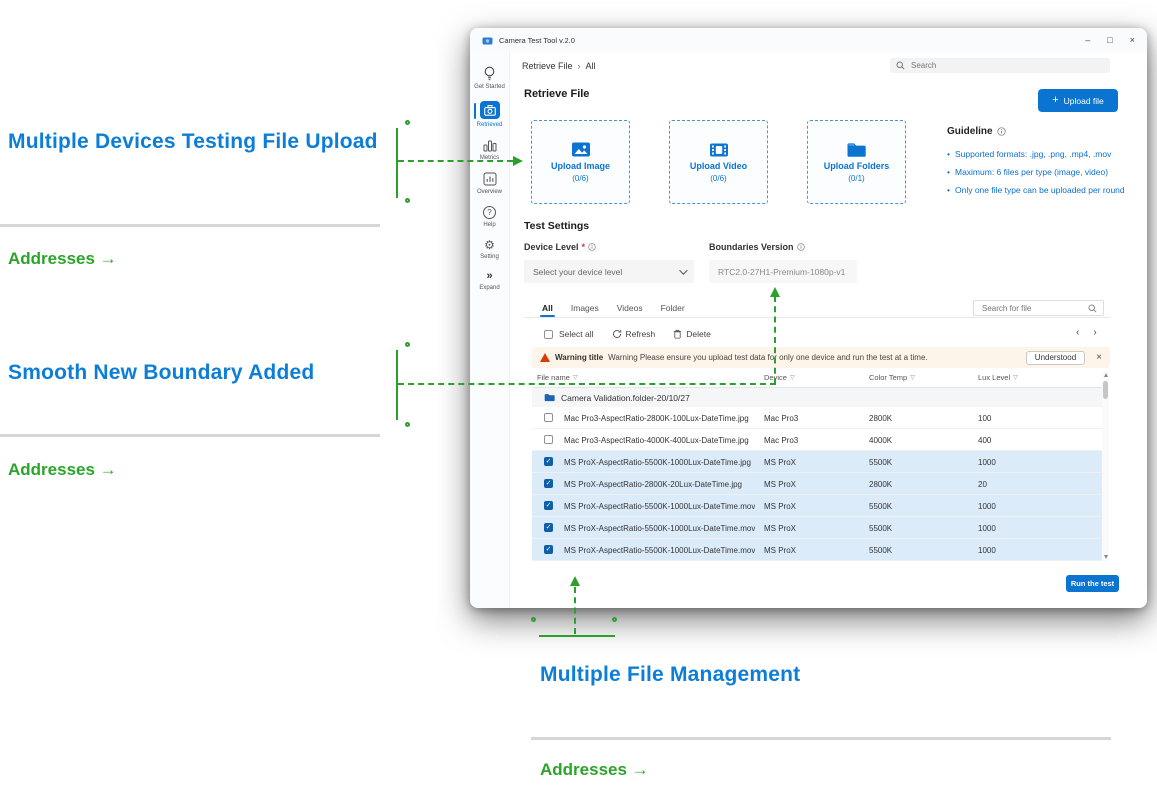 This screenshot has width=1157, height=792. I want to click on card-count: (0/1), so click(856, 178).